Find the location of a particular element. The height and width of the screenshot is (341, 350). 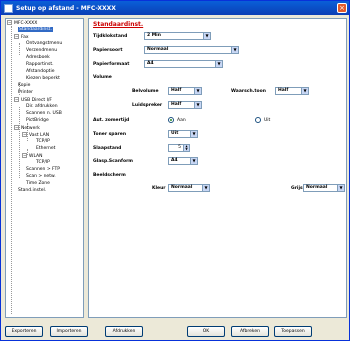

tijdklokstand-select: 2 Min ▼ is located at coordinates (177, 36).